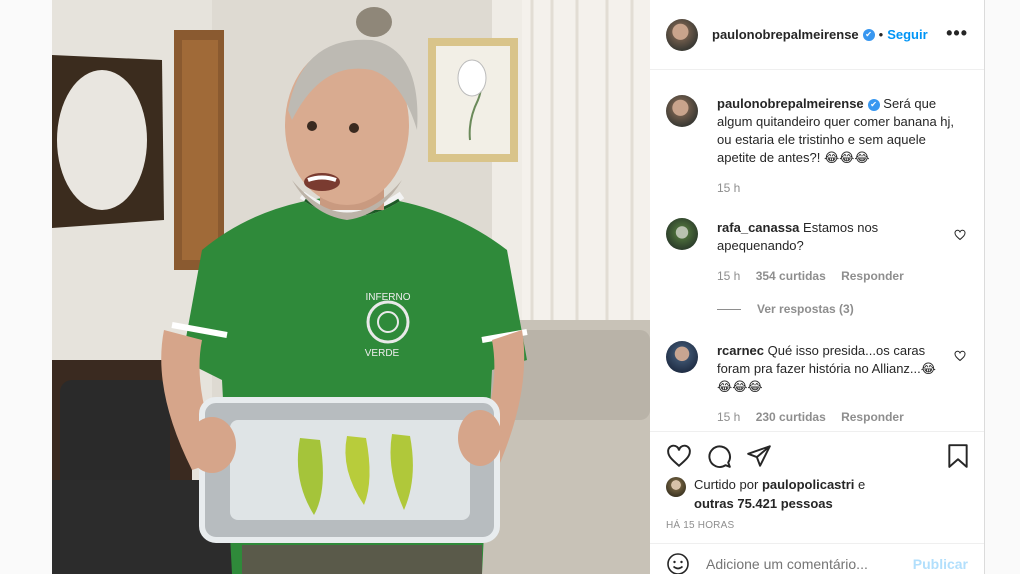 Image resolution: width=1020 pixels, height=574 pixels. What do you see at coordinates (700, 525) in the screenshot?
I see `post-timestamp: HÁ 15 HORAS` at bounding box center [700, 525].